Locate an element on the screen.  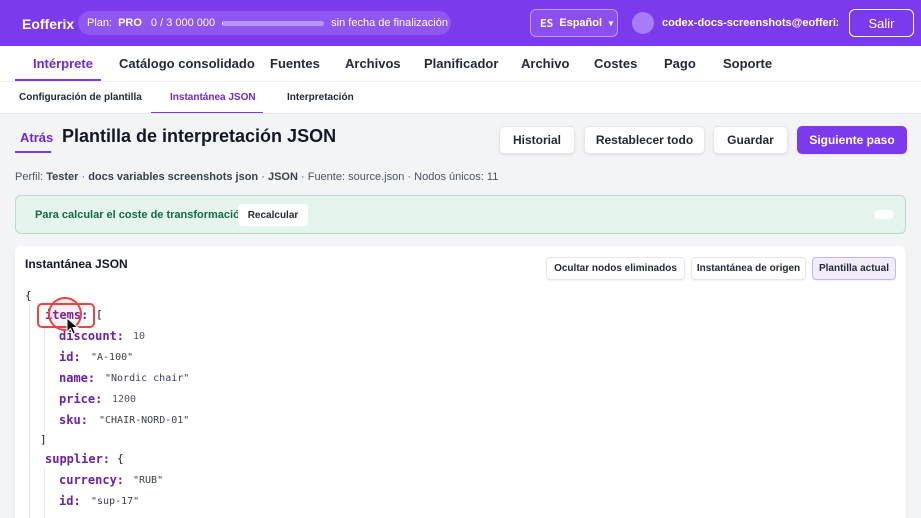
plan-label: Plan: is located at coordinates (100, 23).